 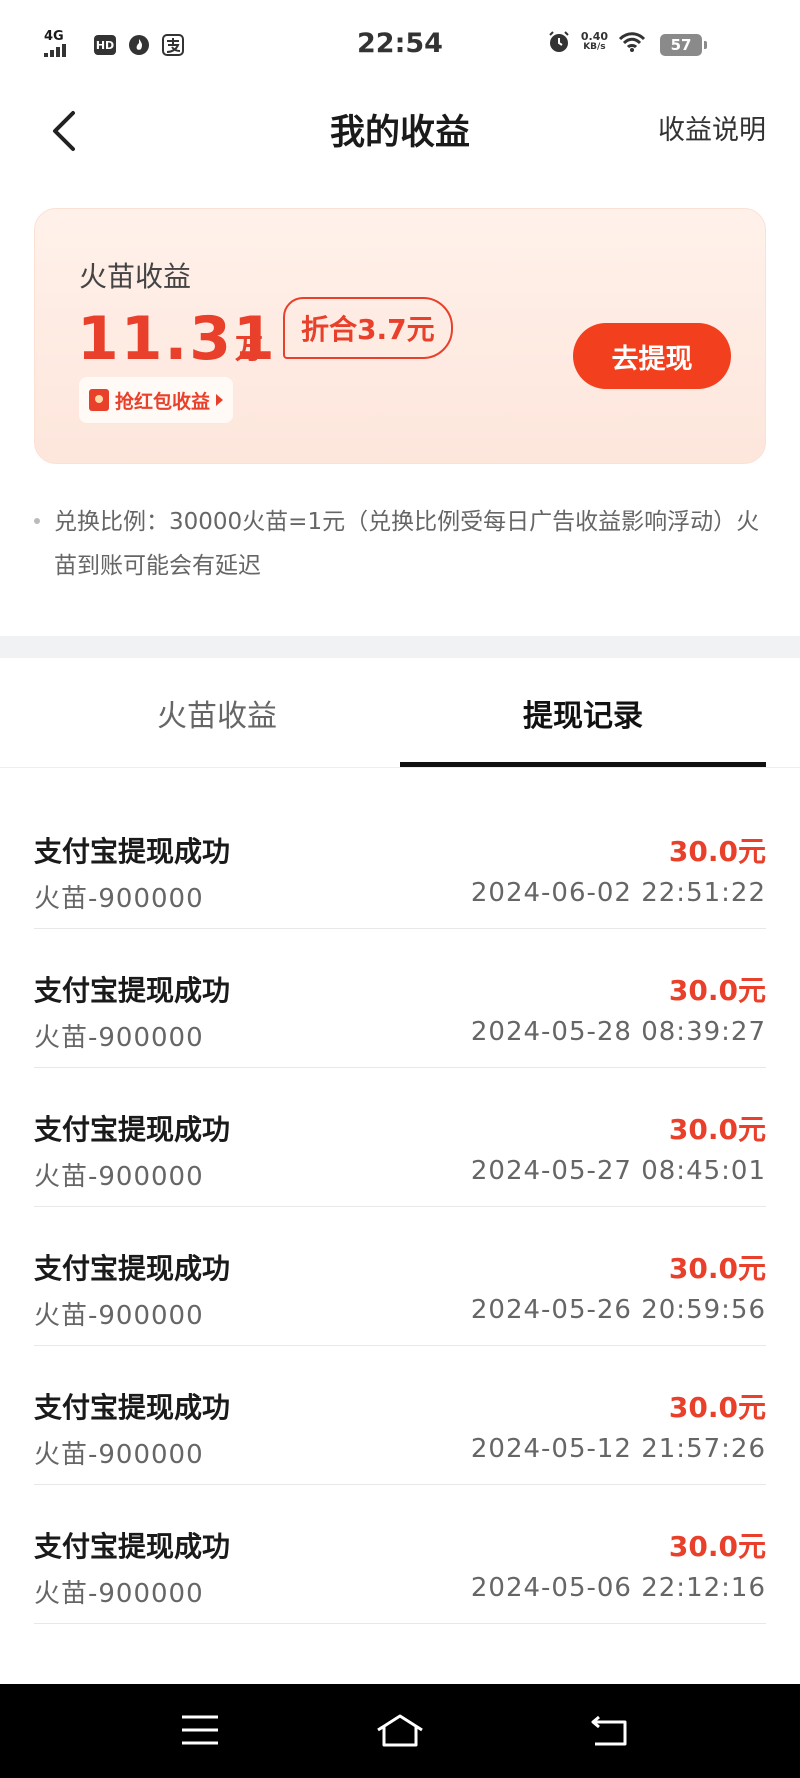 I want to click on alarm-icon, so click(x=559, y=41).